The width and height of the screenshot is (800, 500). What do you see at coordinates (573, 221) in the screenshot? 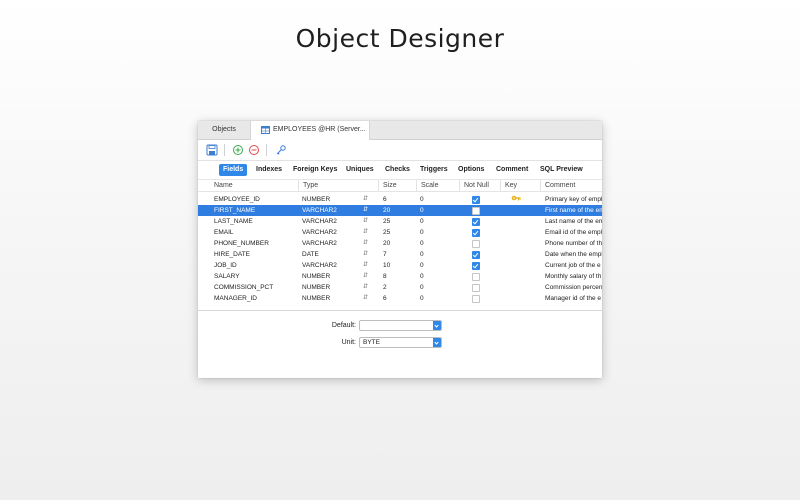
I see `field-comment-cell: Last name of the em` at bounding box center [573, 221].